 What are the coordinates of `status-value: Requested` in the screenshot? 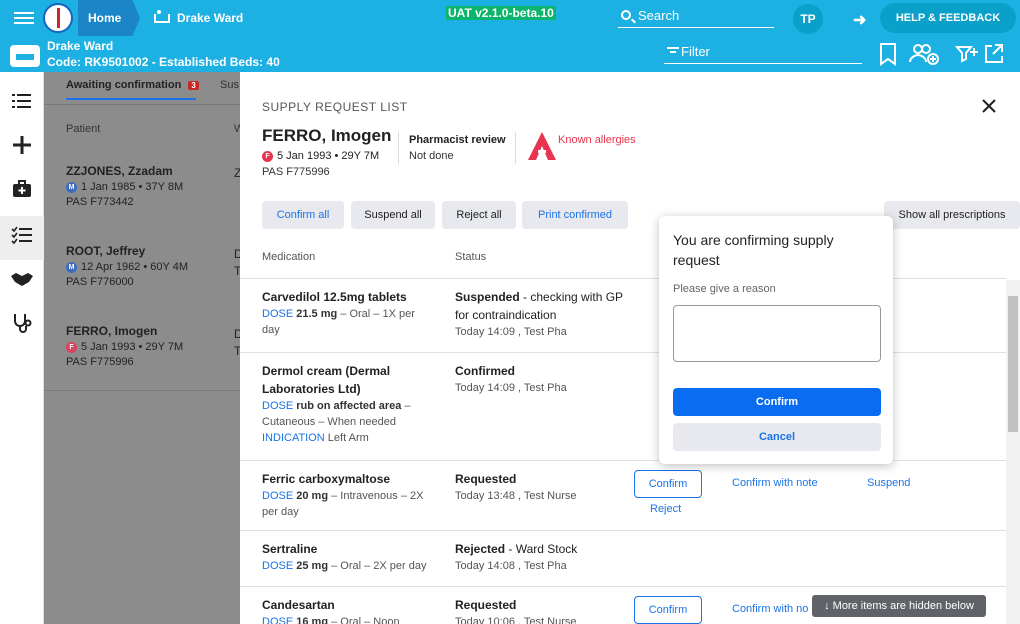 It's located at (486, 479).